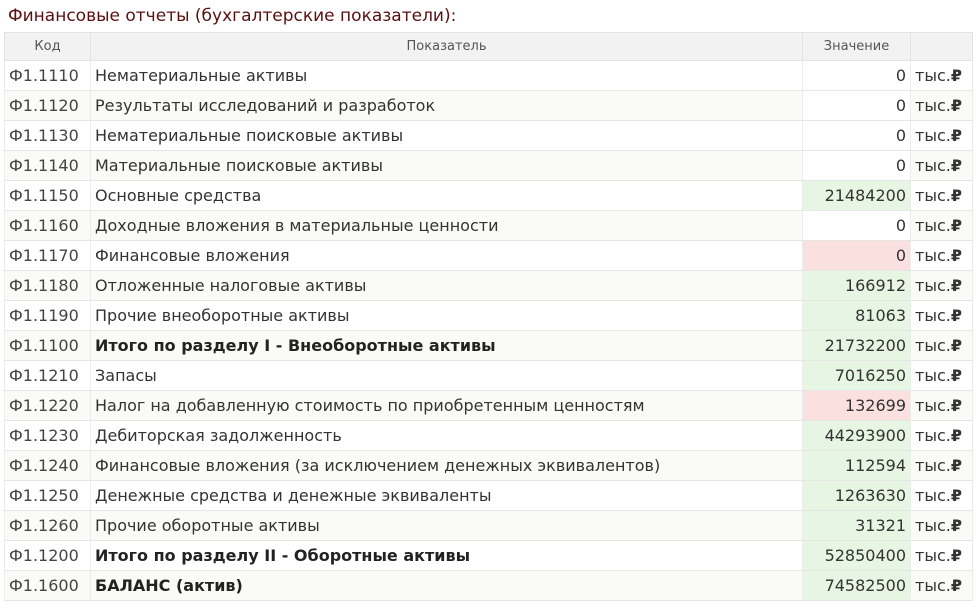 The image size is (978, 616). What do you see at coordinates (856, 555) in the screenshot?
I see `row-value: 52850400` at bounding box center [856, 555].